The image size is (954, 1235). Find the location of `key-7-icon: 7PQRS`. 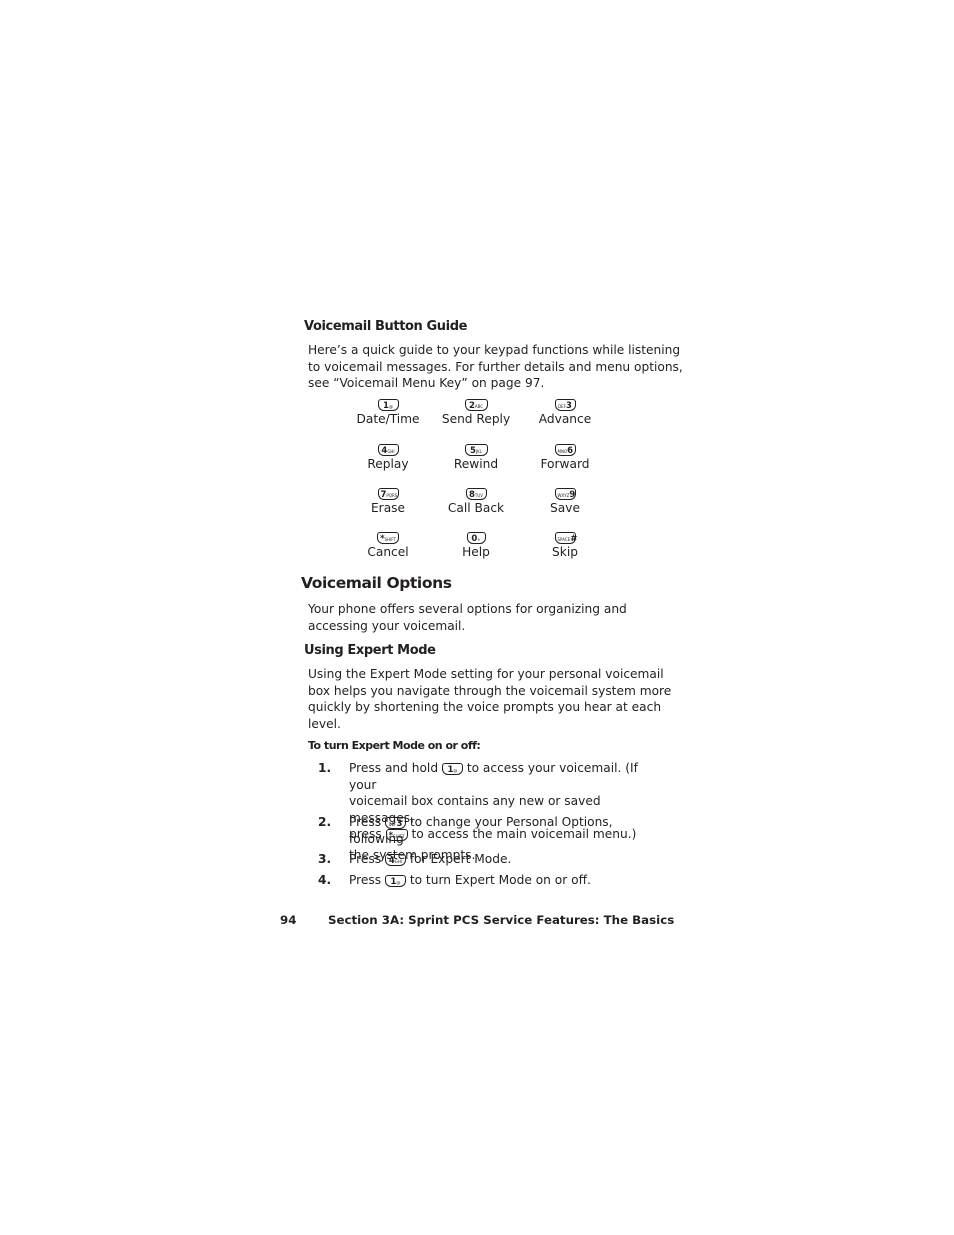

key-7-icon: 7PQRS is located at coordinates (388, 494).